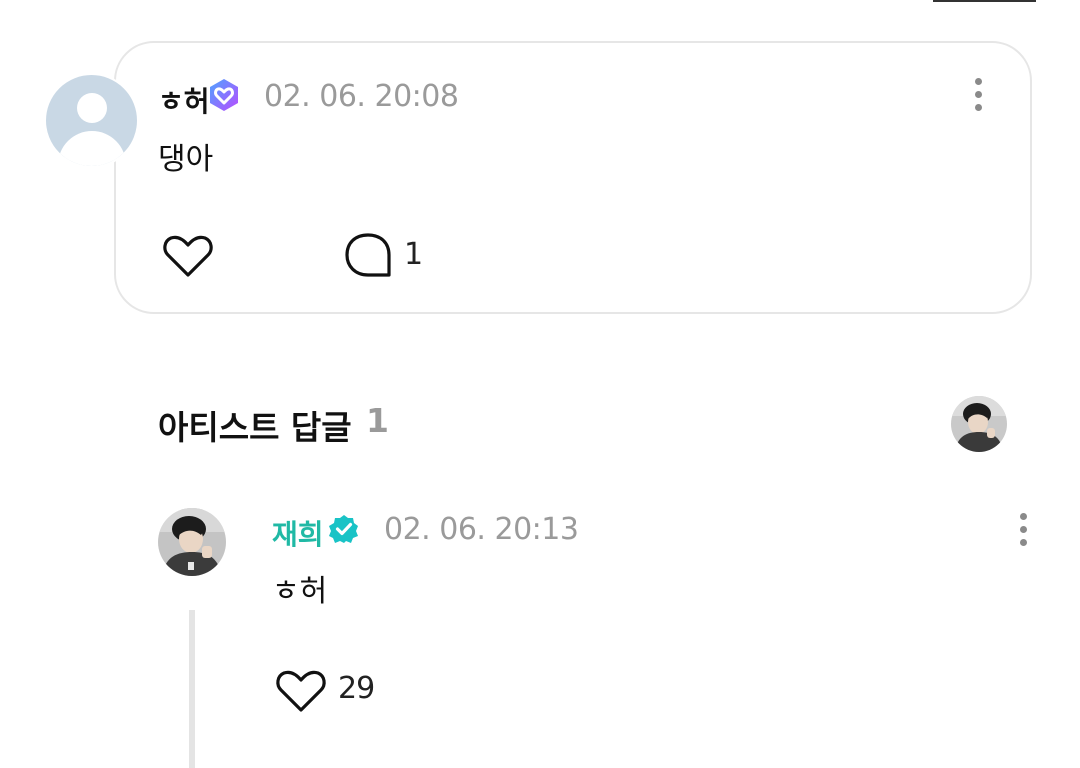 The image size is (1080, 768). What do you see at coordinates (414, 254) in the screenshot?
I see `comment-reply-count: 1` at bounding box center [414, 254].